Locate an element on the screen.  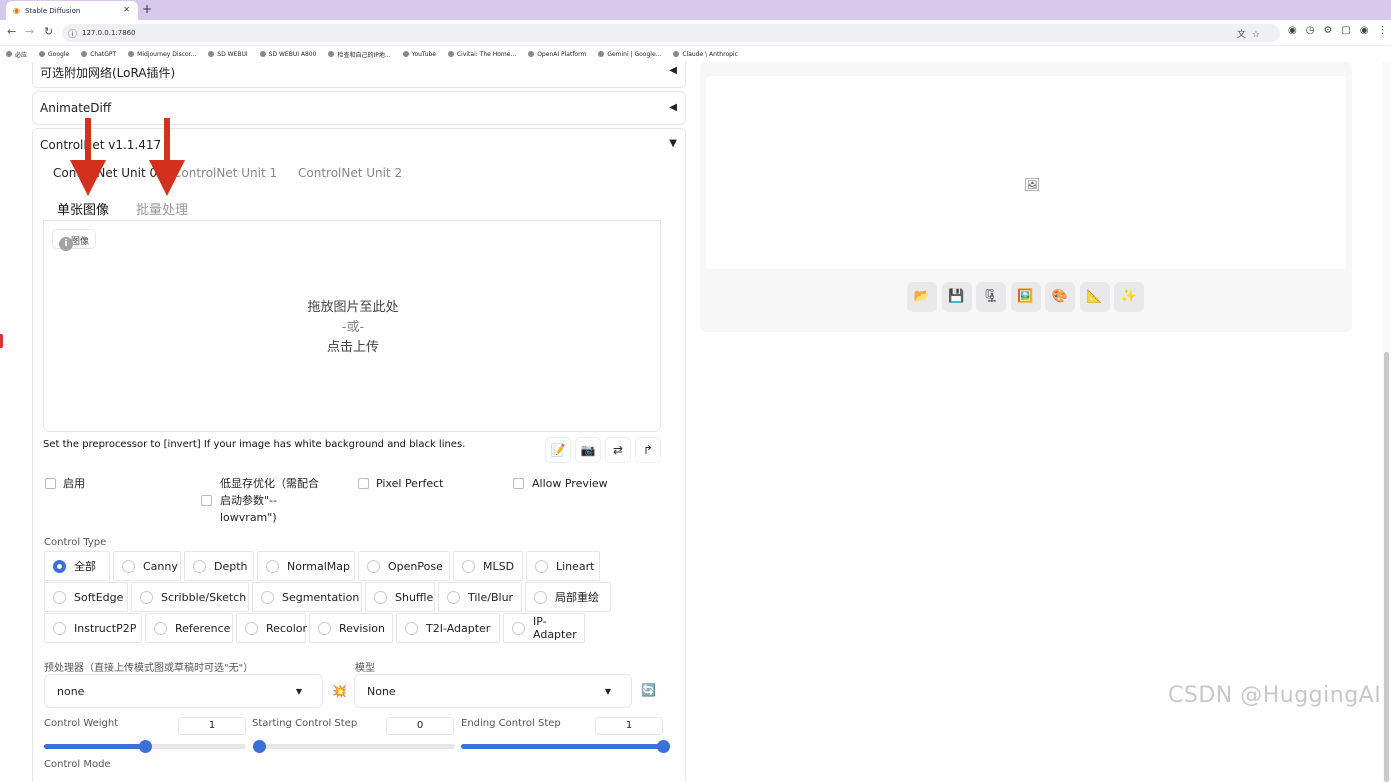
bookmark-item: 必应 is located at coordinates (16, 54).